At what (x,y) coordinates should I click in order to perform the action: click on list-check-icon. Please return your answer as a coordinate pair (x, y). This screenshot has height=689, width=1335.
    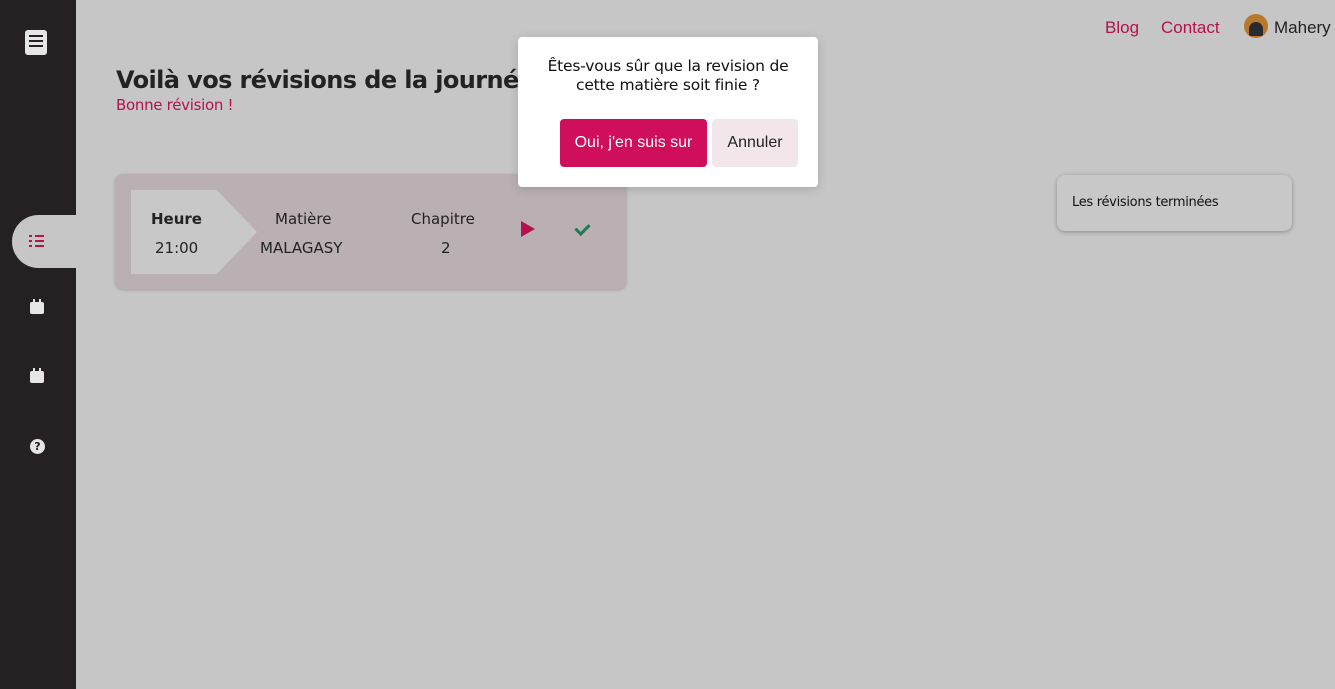
    Looking at the image, I should click on (37, 241).